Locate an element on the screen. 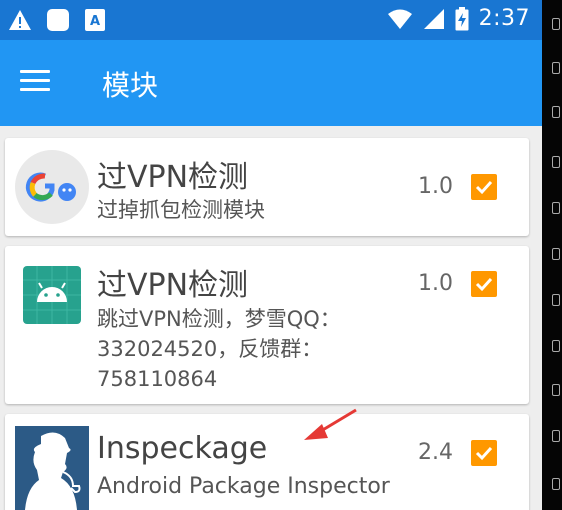  module-description-line: 332024520，反馈群： is located at coordinates (210, 349).